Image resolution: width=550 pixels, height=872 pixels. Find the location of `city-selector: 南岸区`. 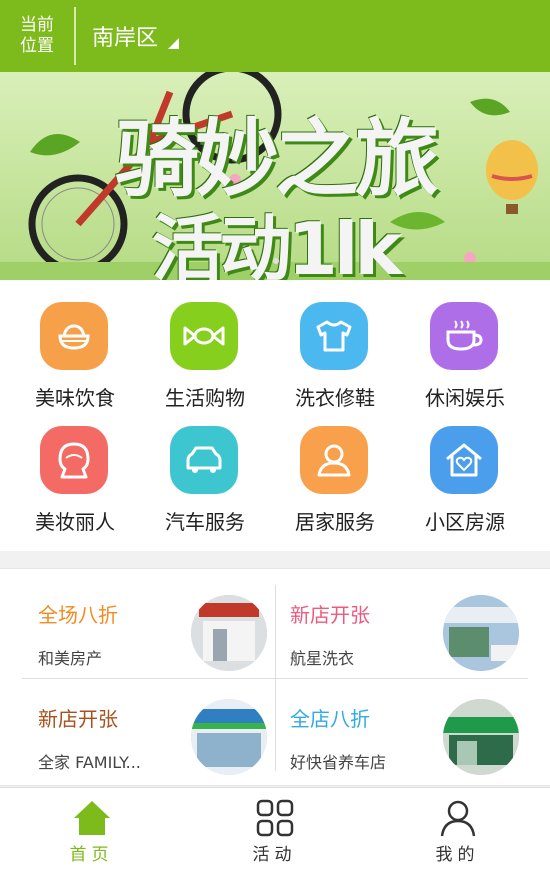

city-selector: 南岸区 is located at coordinates (136, 36).